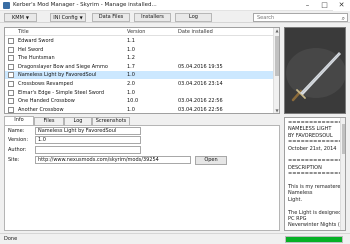  What do you see at coordinates (276, 110) in the screenshot?
I see `scroll-down-arrow-icon: ▼` at bounding box center [276, 110].